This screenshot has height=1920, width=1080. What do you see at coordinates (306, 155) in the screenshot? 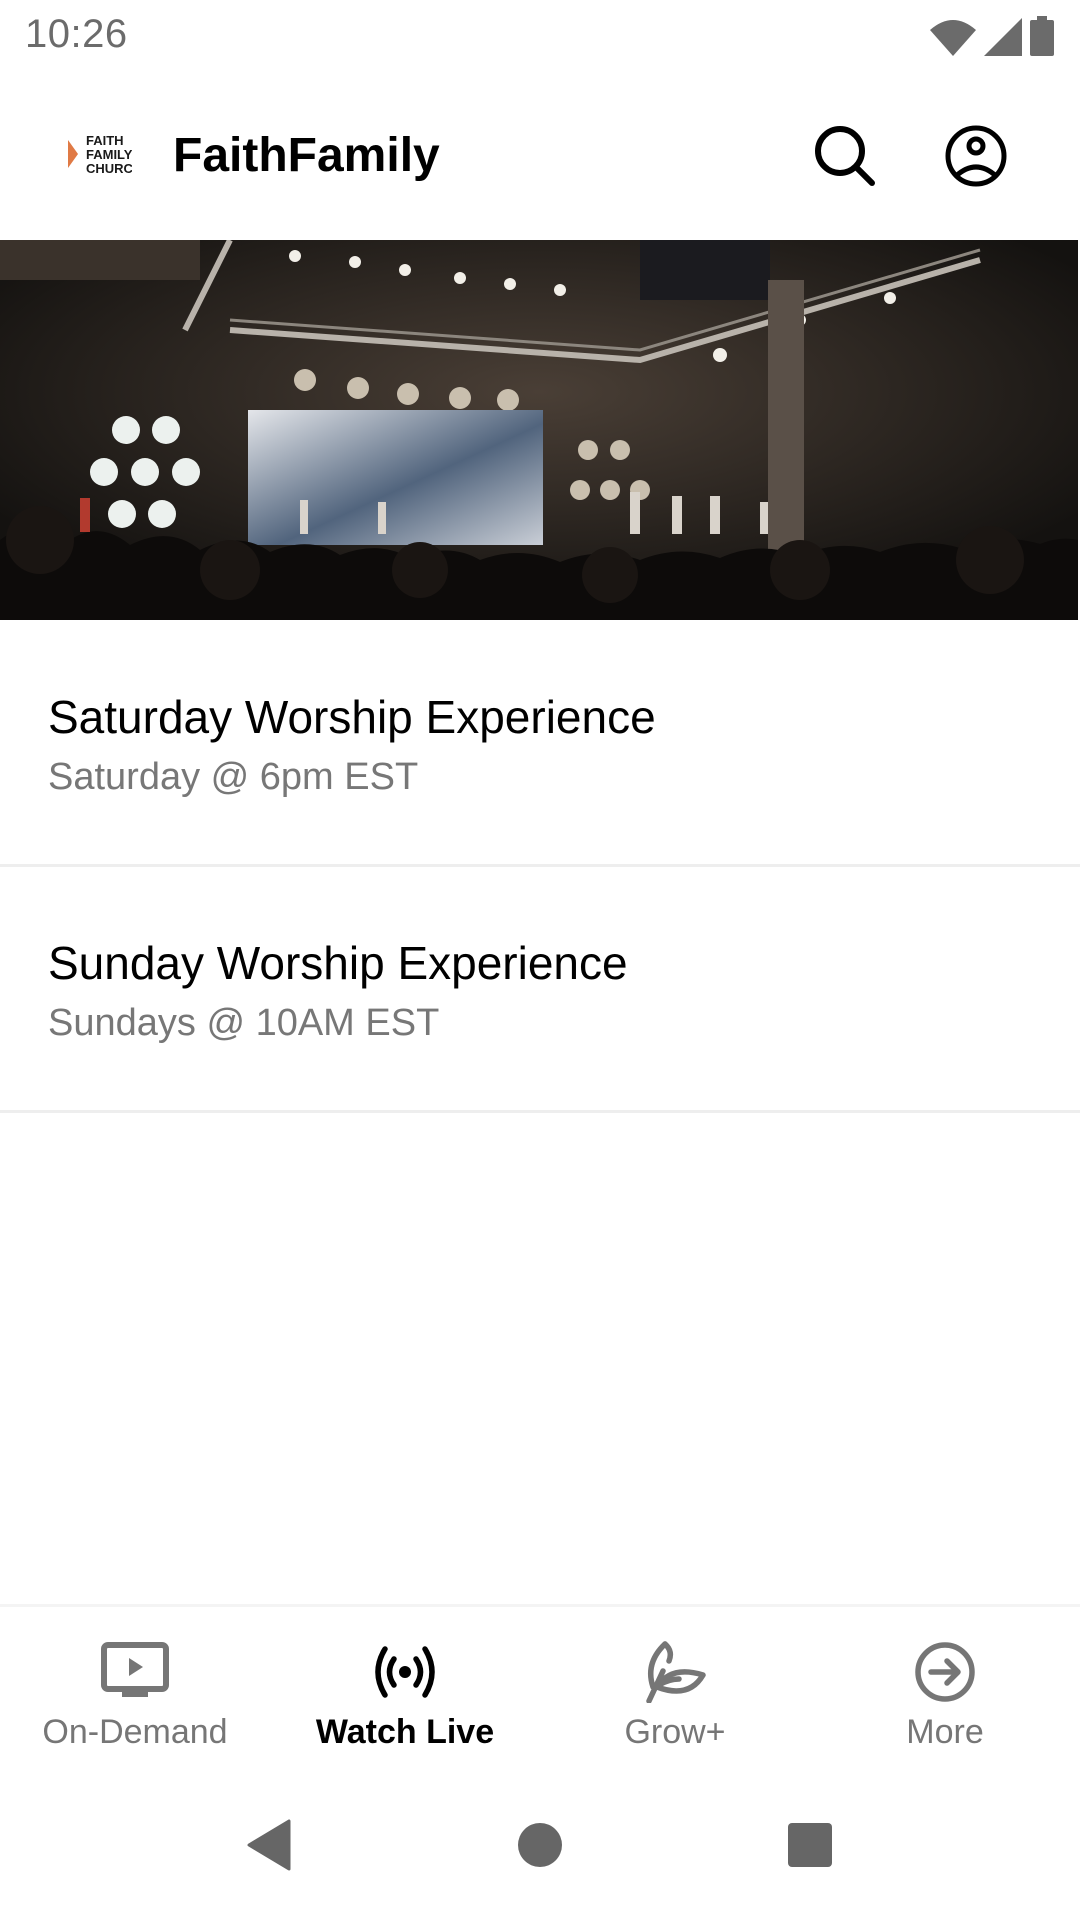
I see `app-title: FaithFamily` at bounding box center [306, 155].